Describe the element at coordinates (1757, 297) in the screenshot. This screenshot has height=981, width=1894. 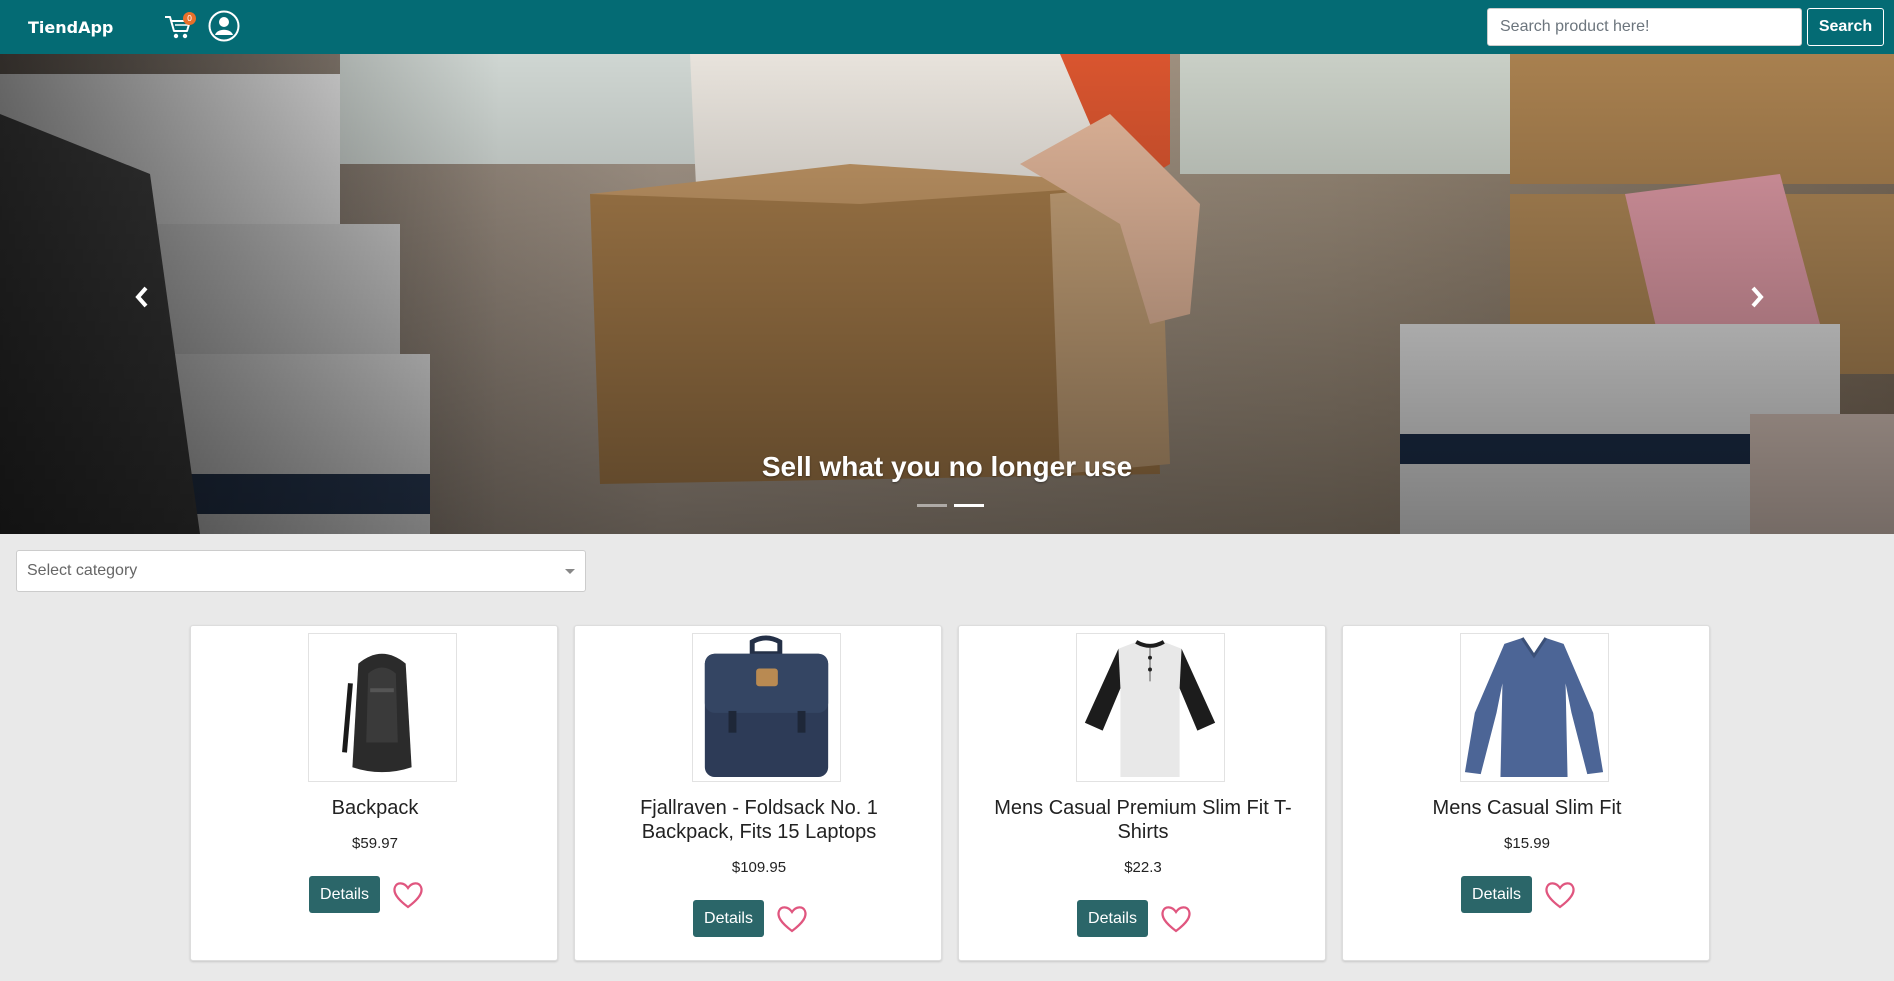
I see `carousel-next-icon` at that location.